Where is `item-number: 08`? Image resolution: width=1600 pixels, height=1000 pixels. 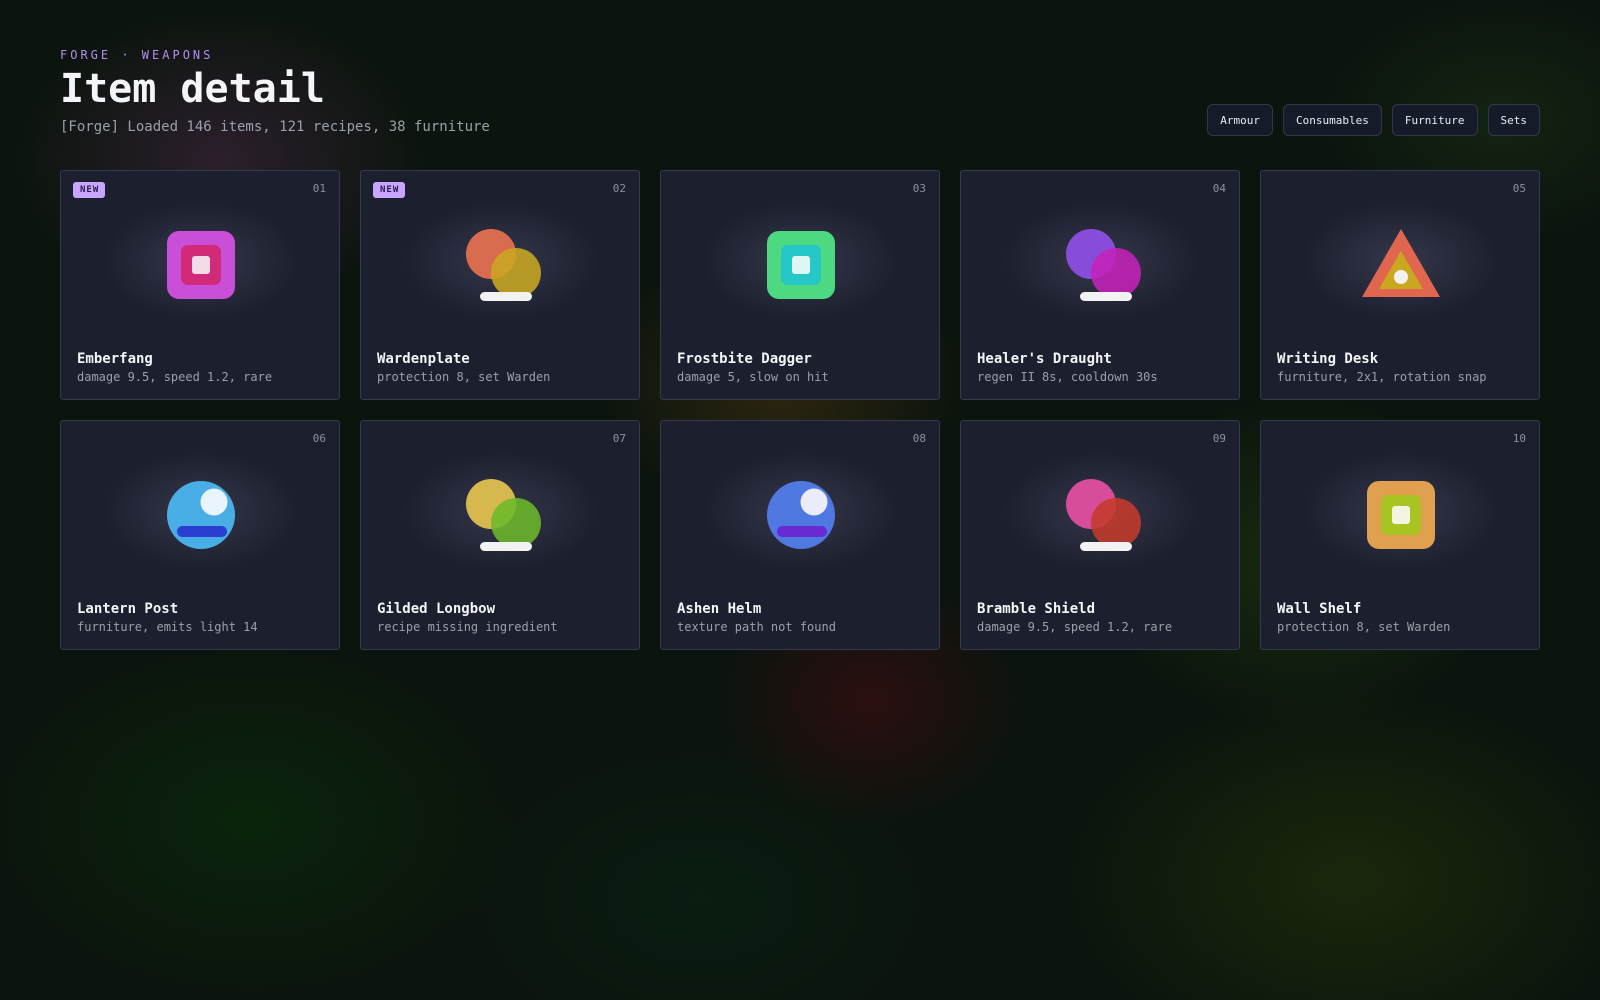
item-number: 08 is located at coordinates (919, 438).